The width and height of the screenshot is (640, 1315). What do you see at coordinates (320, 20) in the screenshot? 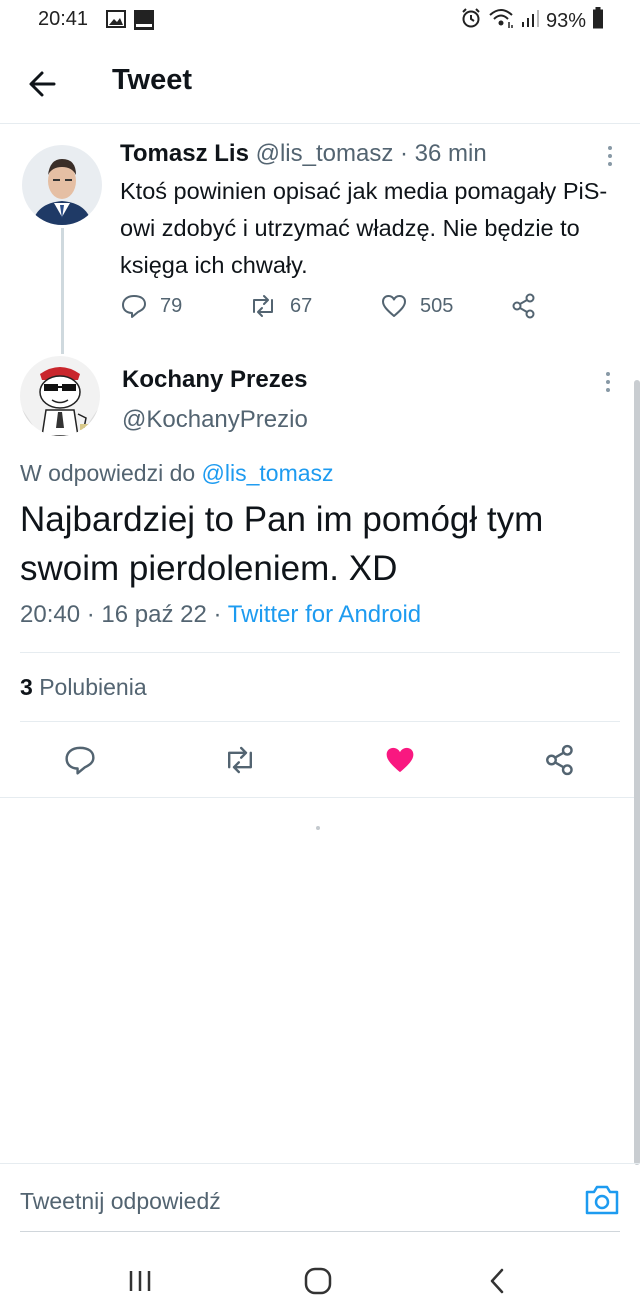
I see `status-bar: 20:41 93%` at bounding box center [320, 20].